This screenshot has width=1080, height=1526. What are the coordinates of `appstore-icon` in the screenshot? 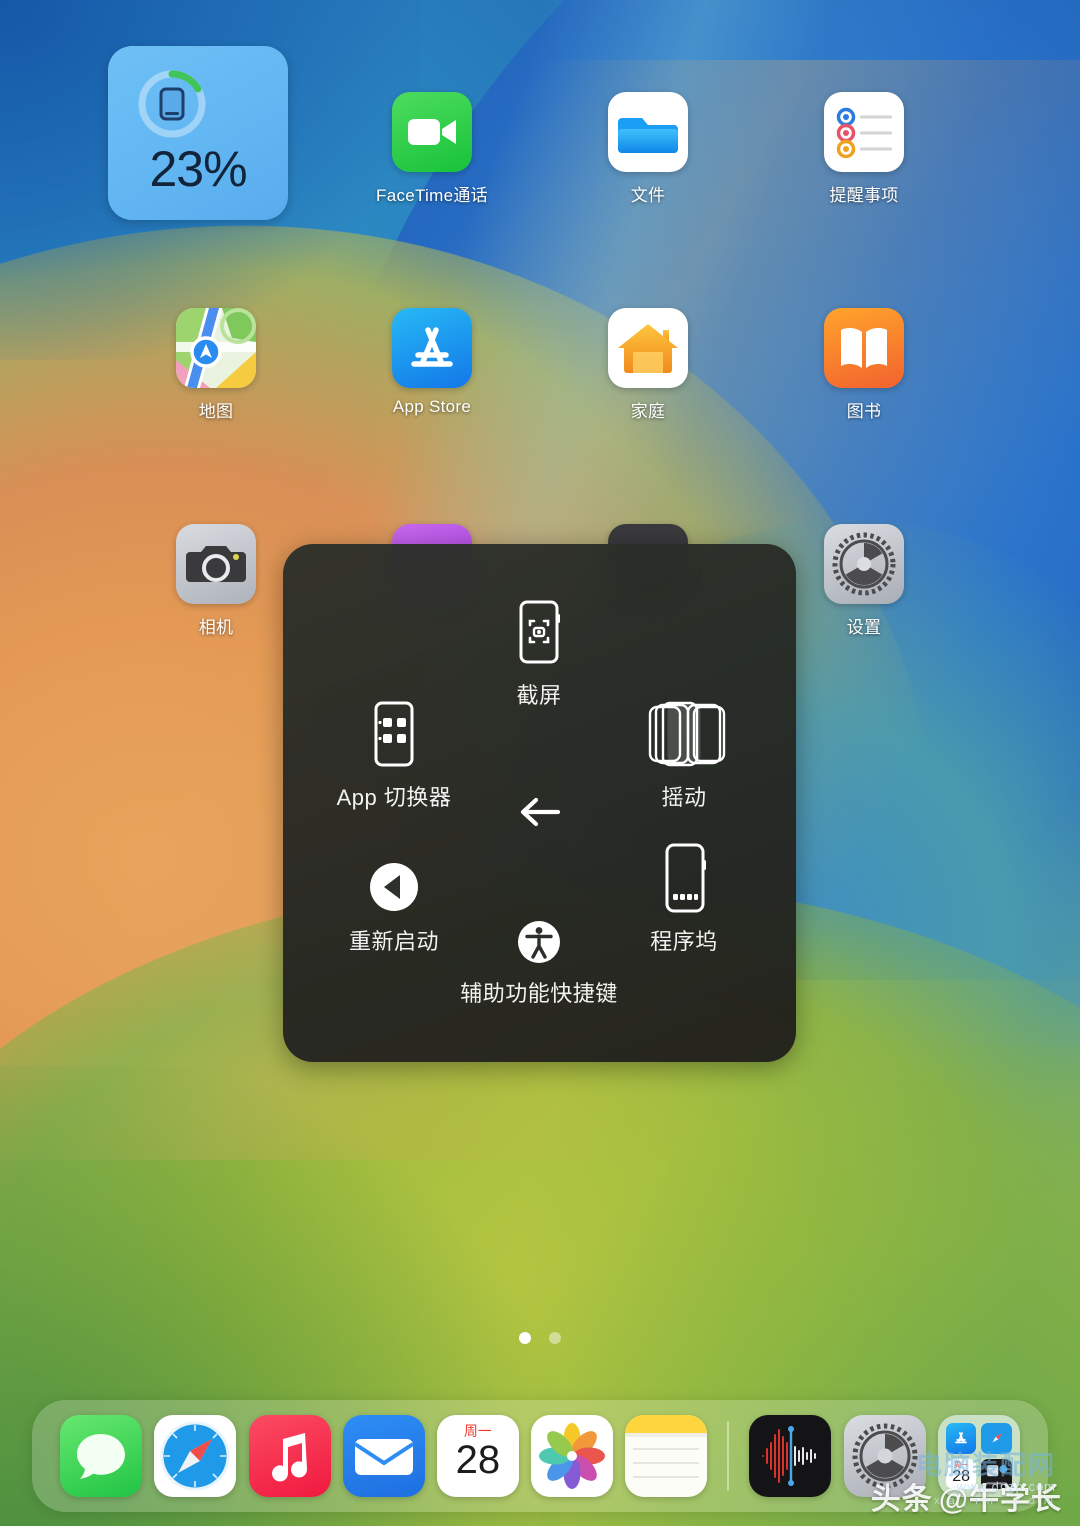 It's located at (432, 348).